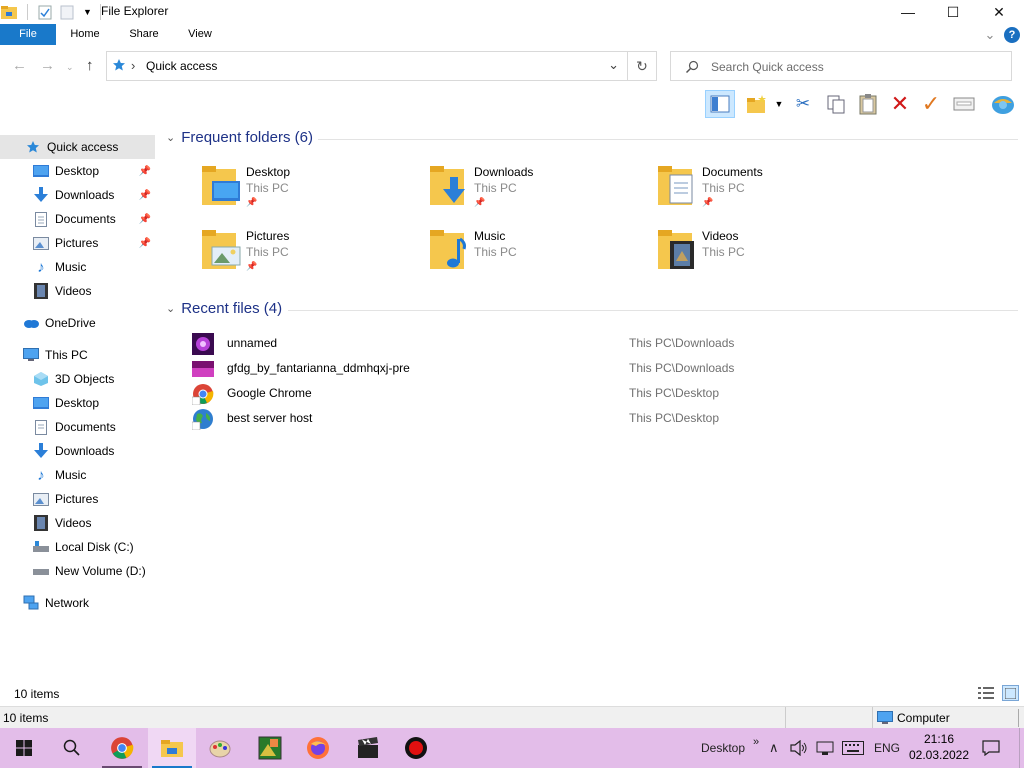 This screenshot has height=768, width=1024. I want to click on search-icon, so click(72, 748).